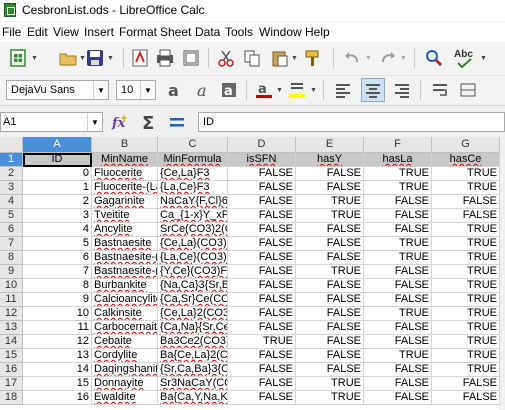 The image size is (505, 410). Describe the element at coordinates (11, 216) in the screenshot. I see `row-header: 5` at that location.